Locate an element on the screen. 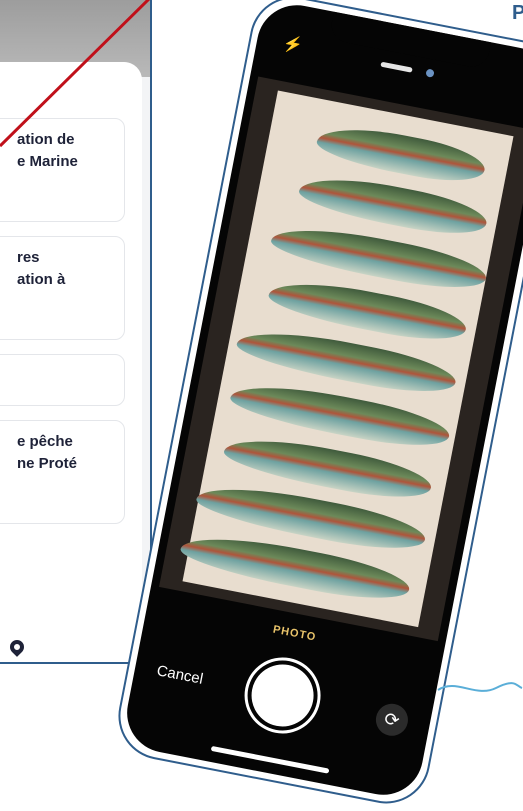  flip-camera-icon: ⟳ is located at coordinates (392, 720).